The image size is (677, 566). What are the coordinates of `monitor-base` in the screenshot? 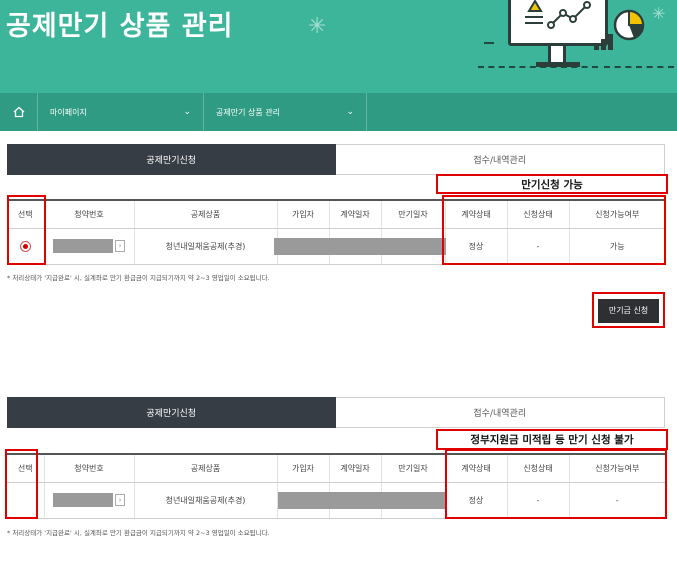 It's located at (558, 64).